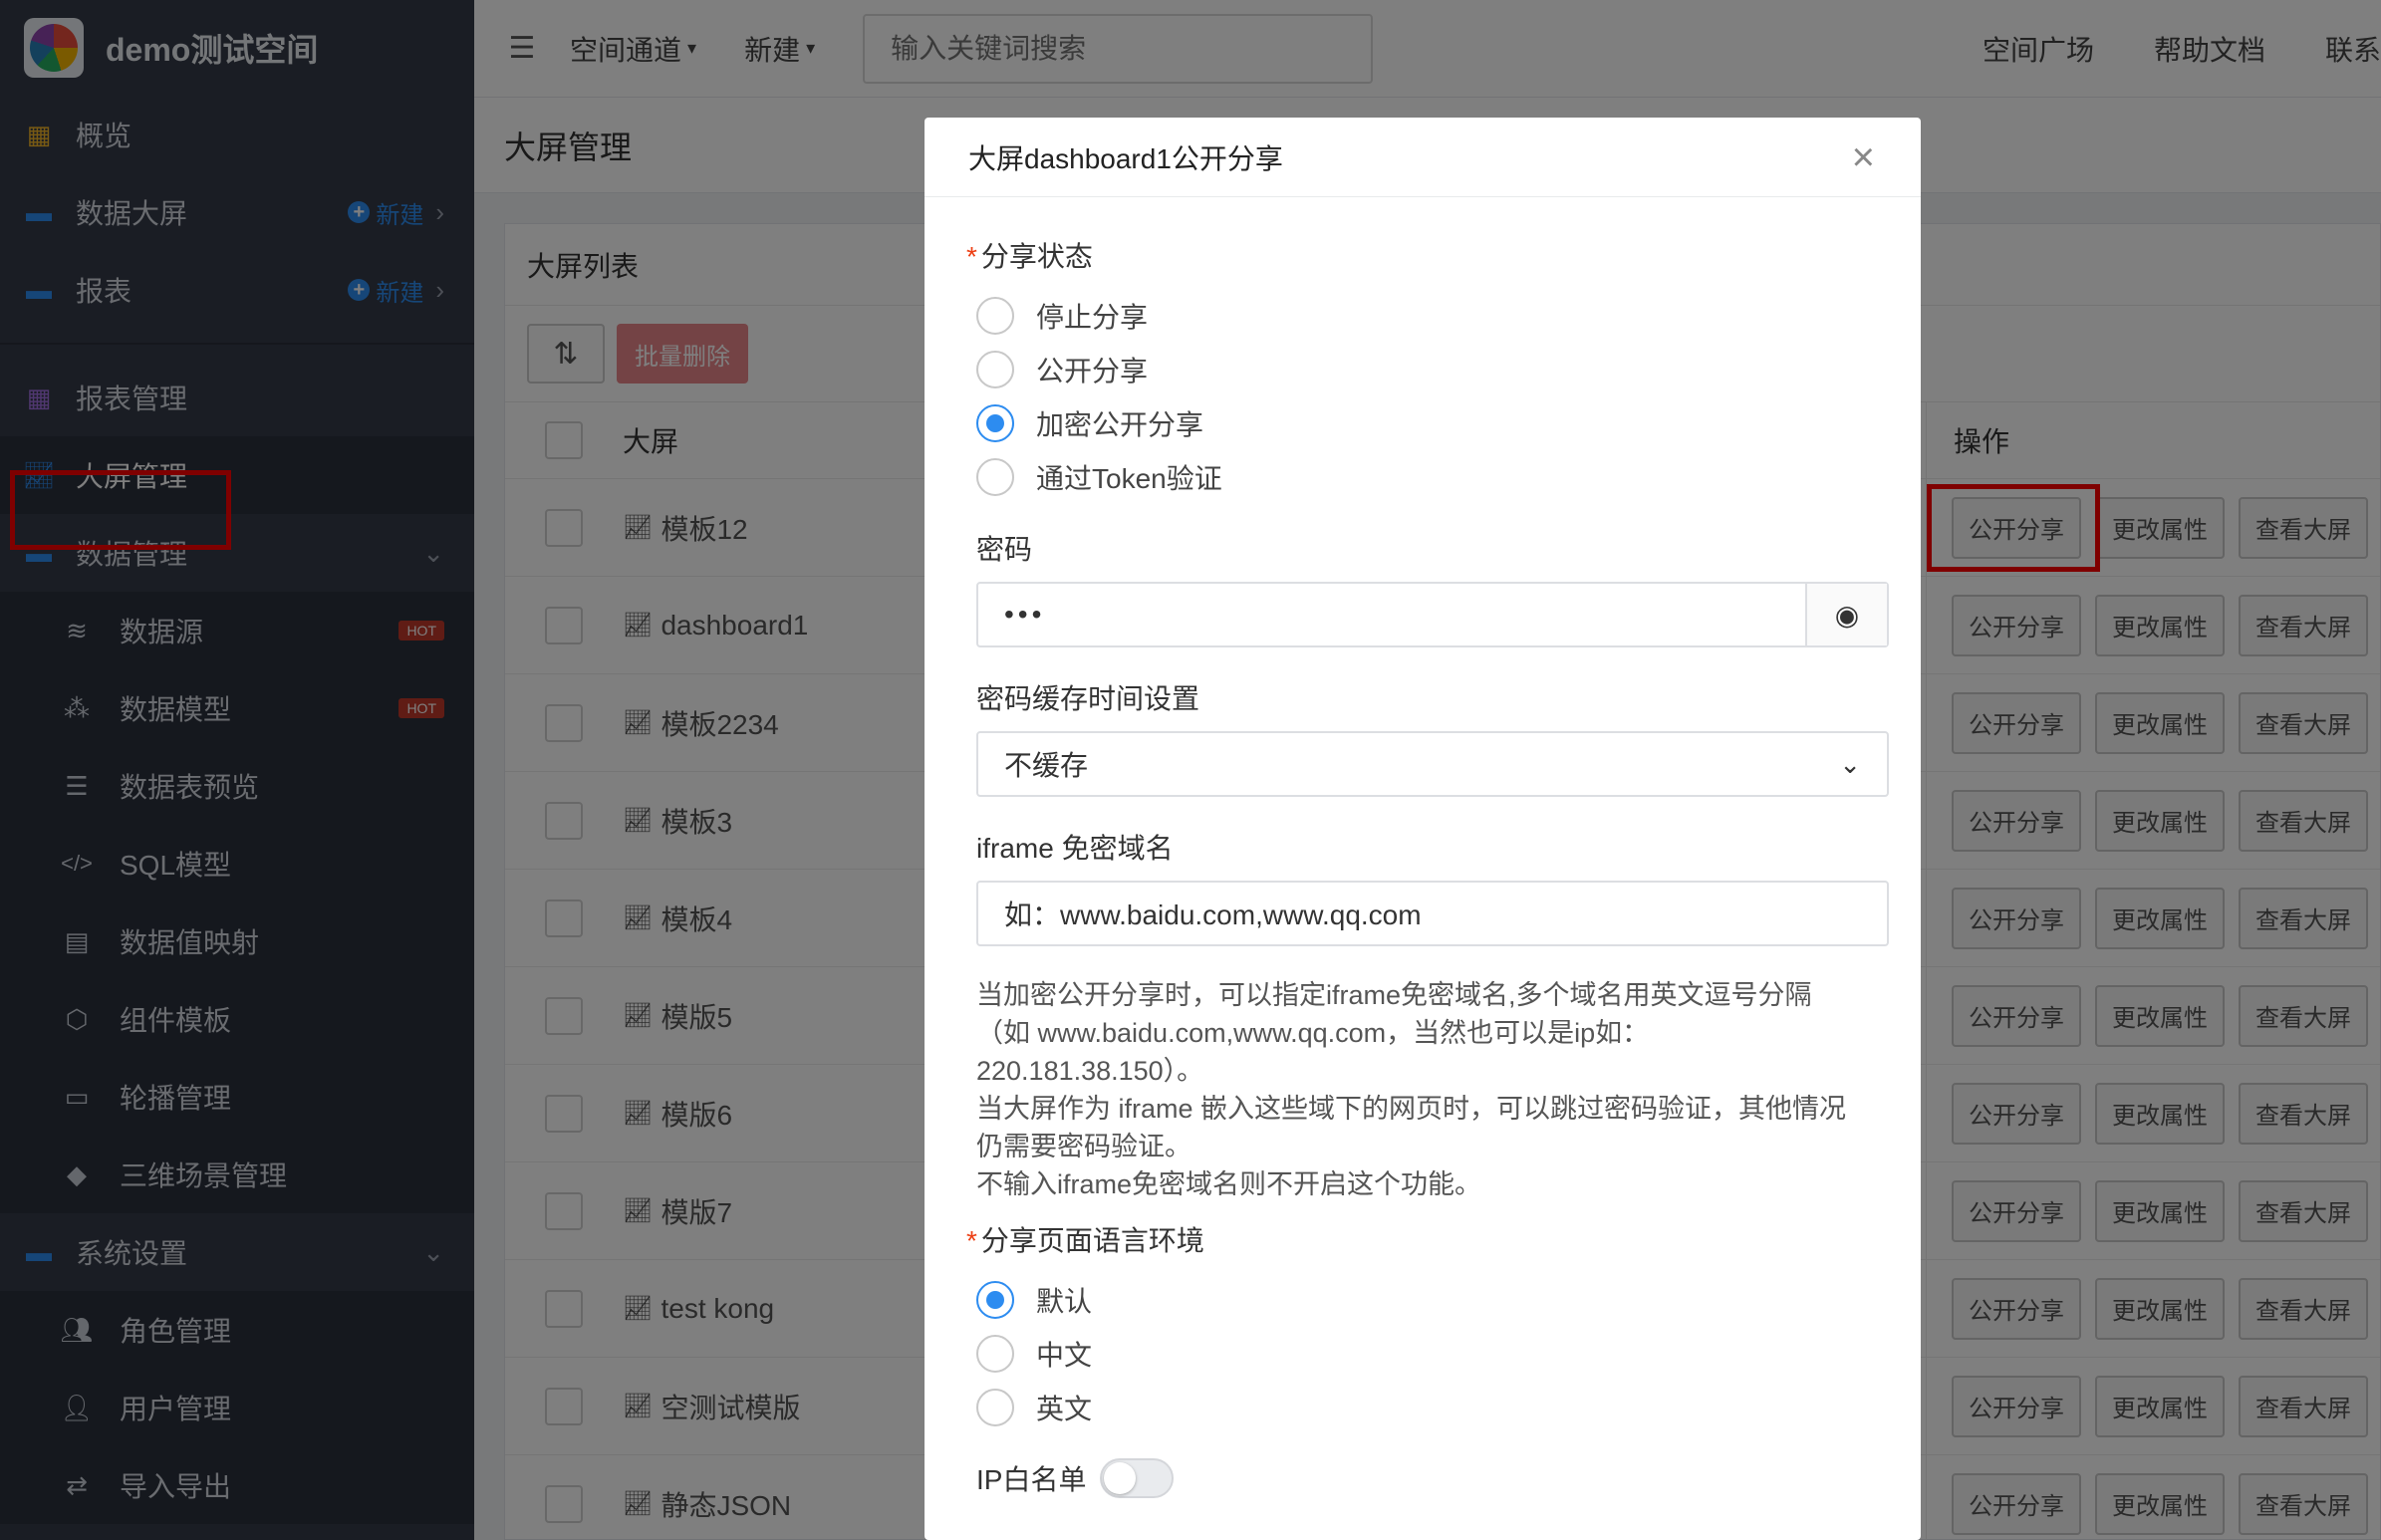  I want to click on radio-label: 中文, so click(1064, 1355).